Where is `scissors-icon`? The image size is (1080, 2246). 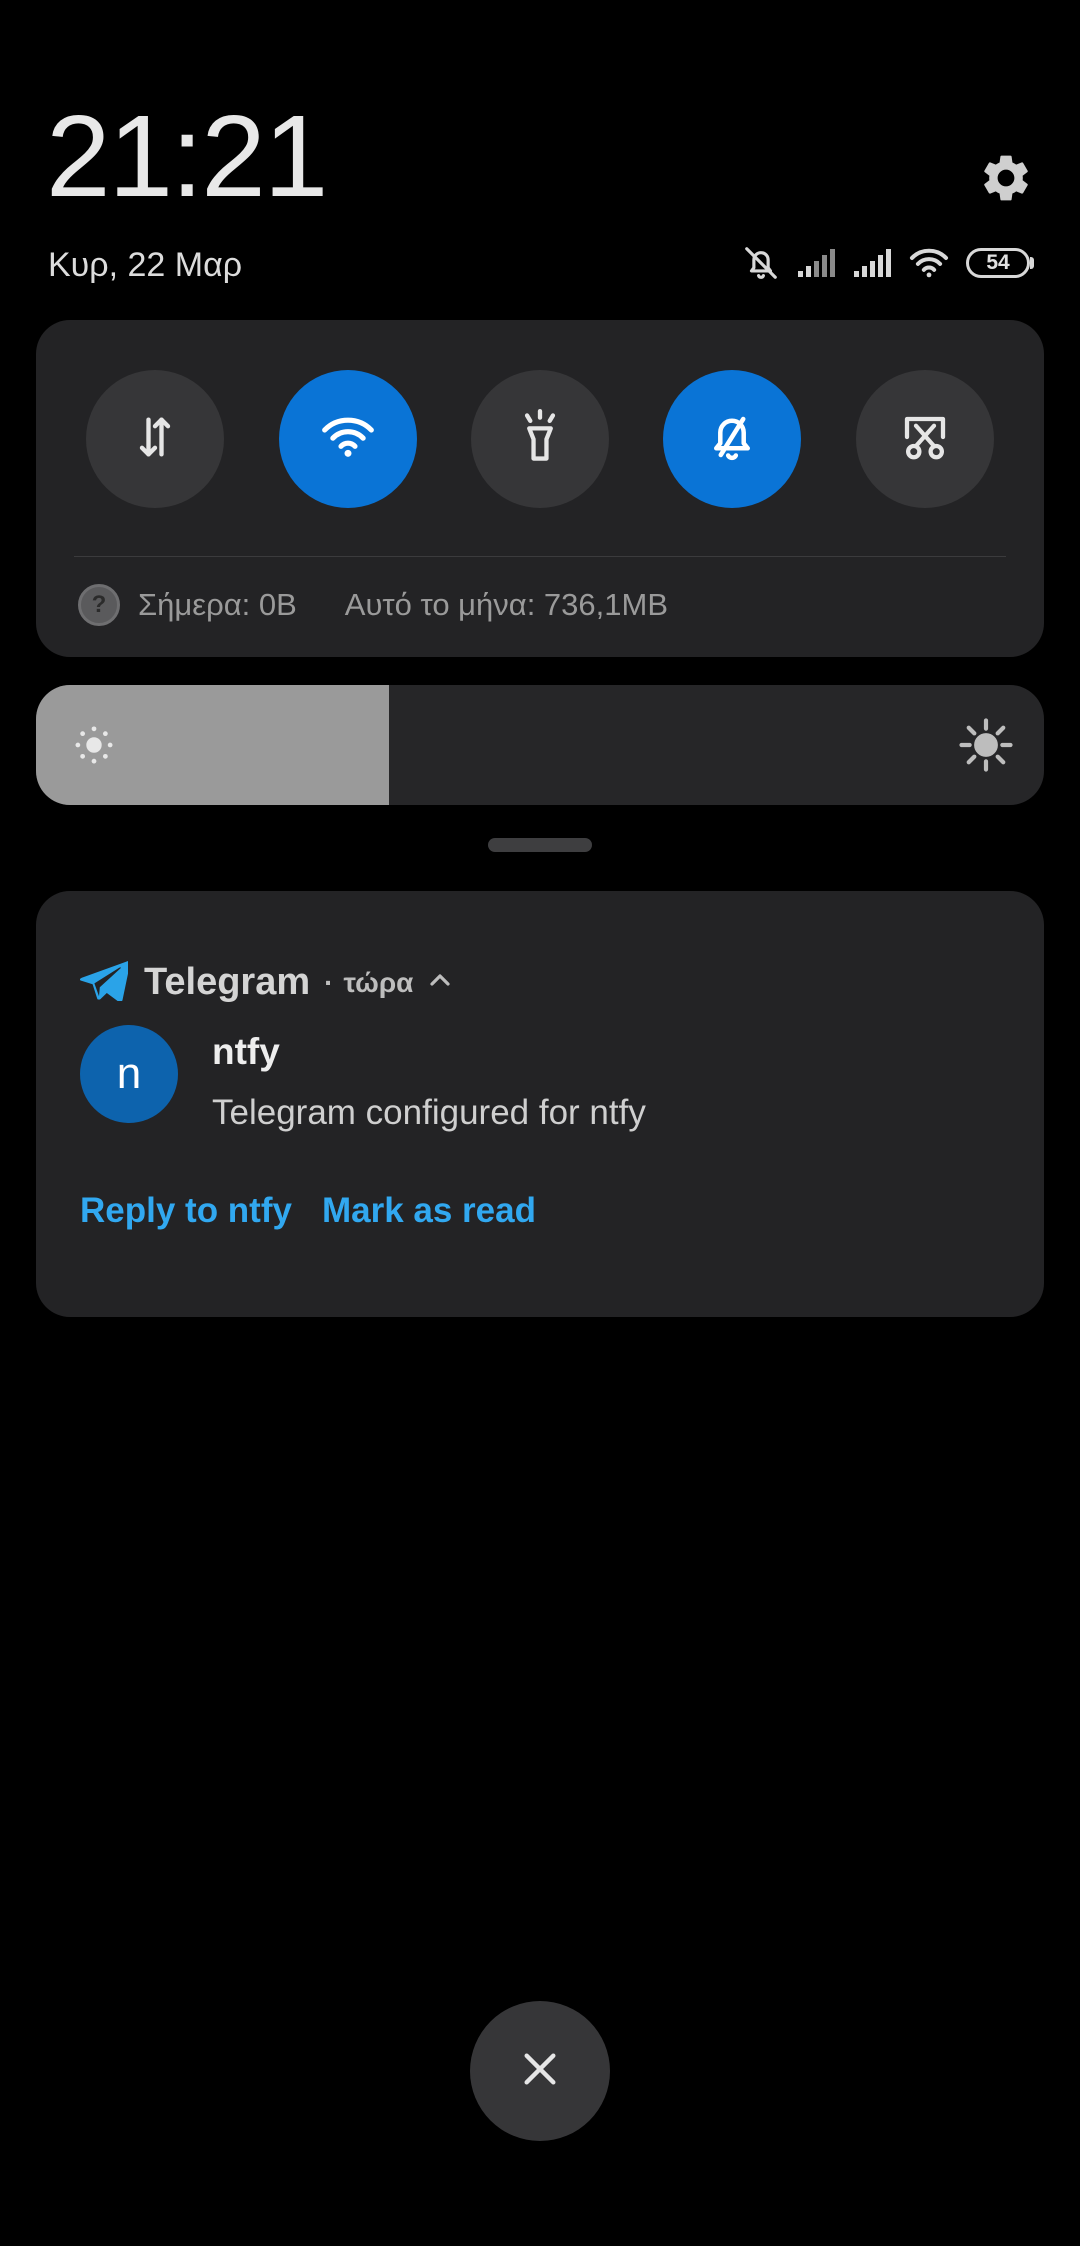 scissors-icon is located at coordinates (925, 439).